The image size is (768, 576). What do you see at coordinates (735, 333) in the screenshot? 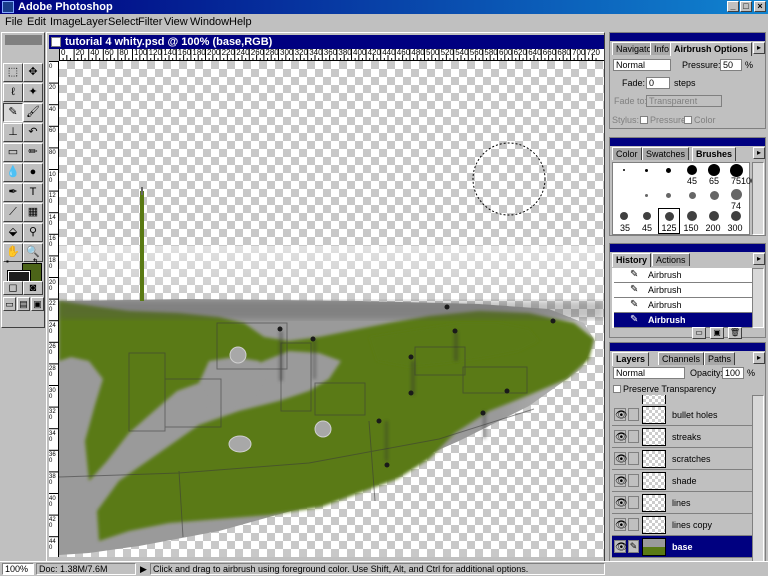
I see `trash-icon: 🗑` at bounding box center [735, 333].